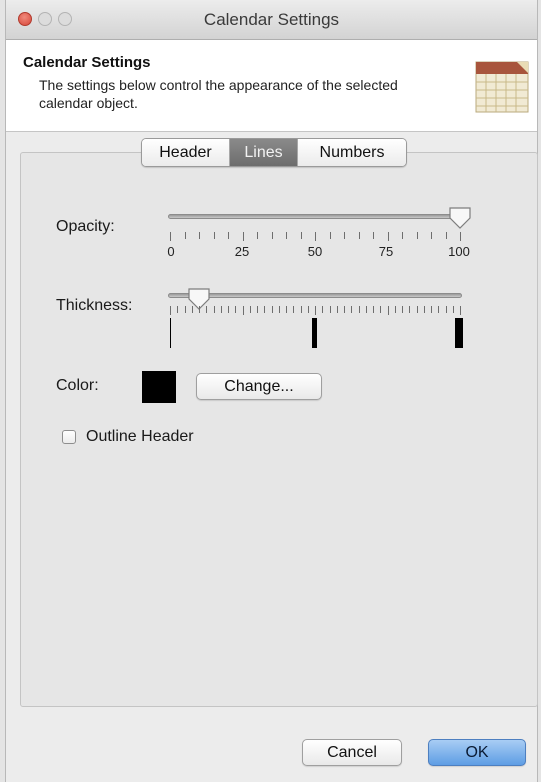 This screenshot has height=782, width=541. I want to click on tab-numbers: Numbers, so click(352, 152).